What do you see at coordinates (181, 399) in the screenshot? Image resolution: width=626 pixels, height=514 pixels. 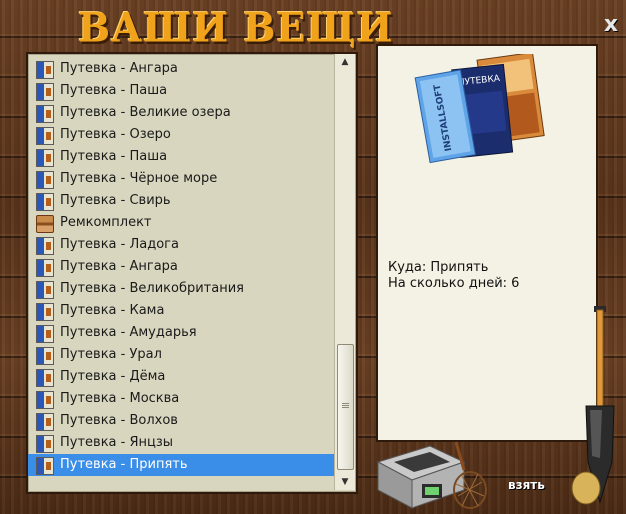 I see `list-item: Путевка - Москва` at bounding box center [181, 399].